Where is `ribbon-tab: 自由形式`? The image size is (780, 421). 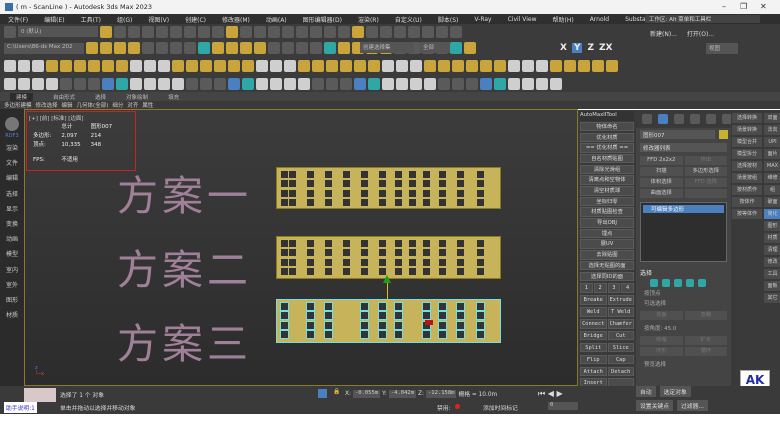
ribbon-tab: 自由形式 is located at coordinates (64, 97).